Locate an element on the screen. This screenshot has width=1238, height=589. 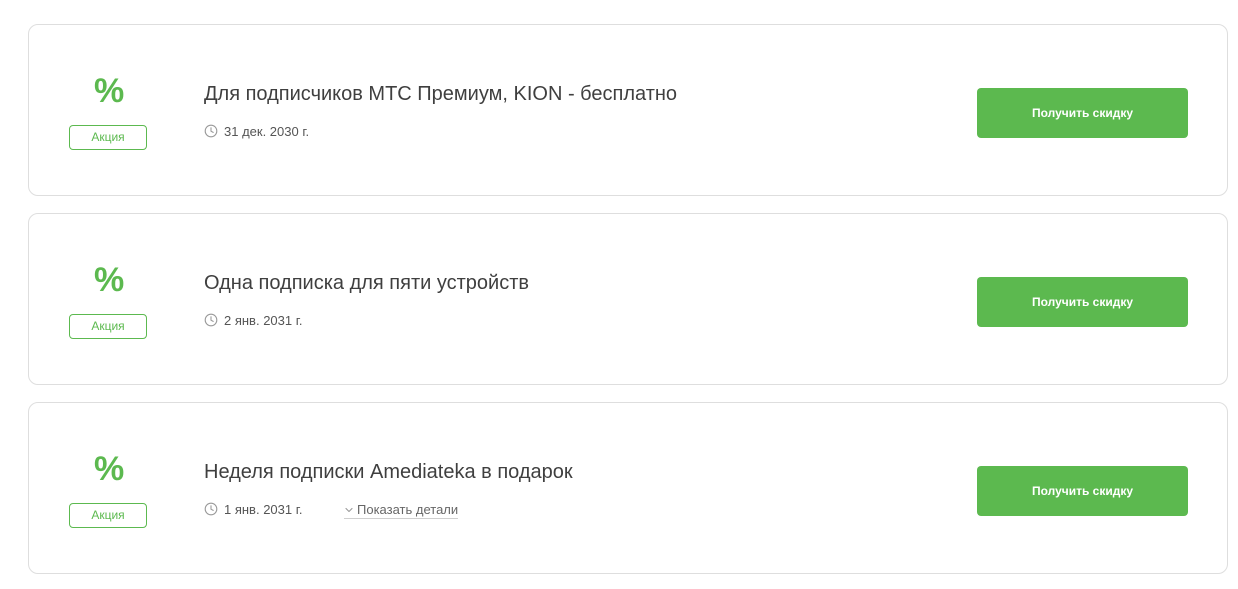
offer-date: 31 дек. 2030 г. is located at coordinates (256, 131).